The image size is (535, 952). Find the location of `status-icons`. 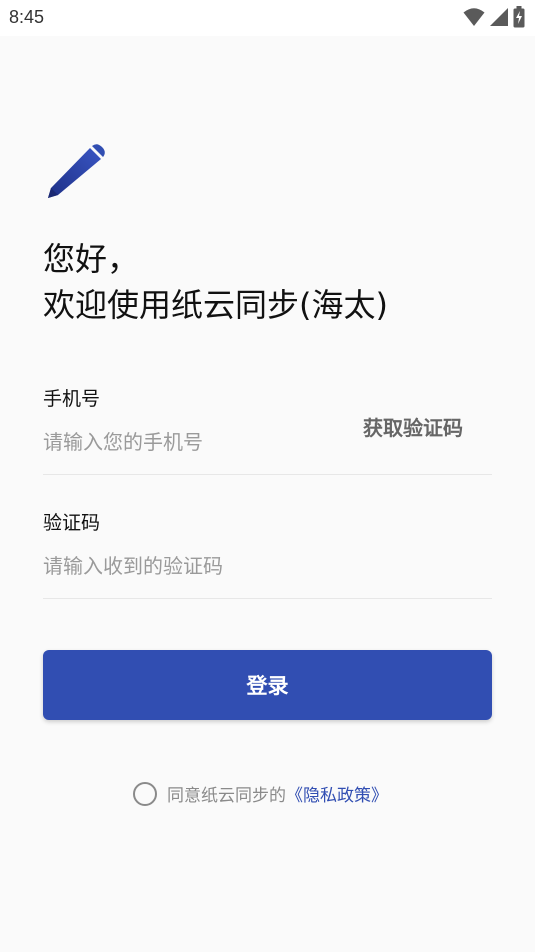

status-icons is located at coordinates (494, 19).